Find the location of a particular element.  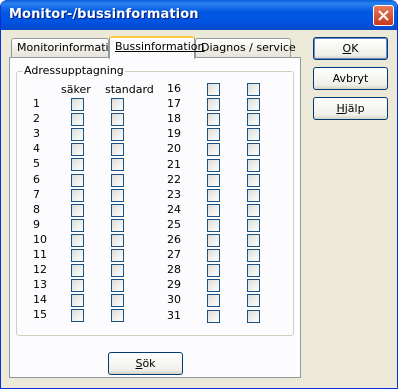

right-address-label: 30 is located at coordinates (174, 300).